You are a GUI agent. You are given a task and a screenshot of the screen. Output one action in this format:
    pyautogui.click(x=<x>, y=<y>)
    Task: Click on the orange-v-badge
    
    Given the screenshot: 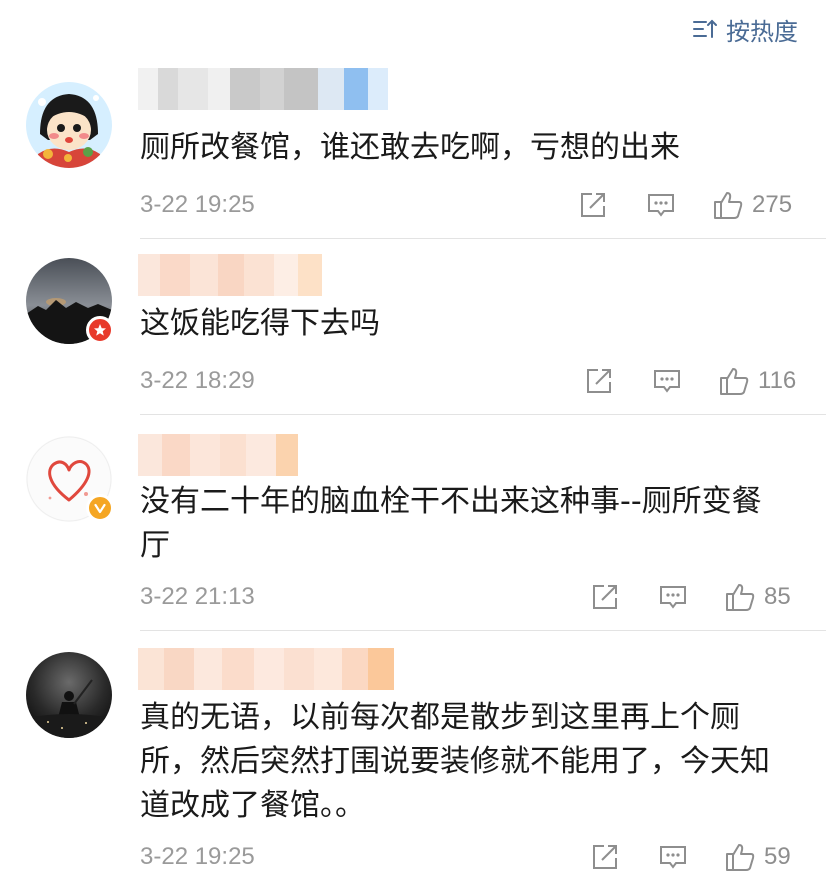 What is the action you would take?
    pyautogui.click(x=100, y=508)
    